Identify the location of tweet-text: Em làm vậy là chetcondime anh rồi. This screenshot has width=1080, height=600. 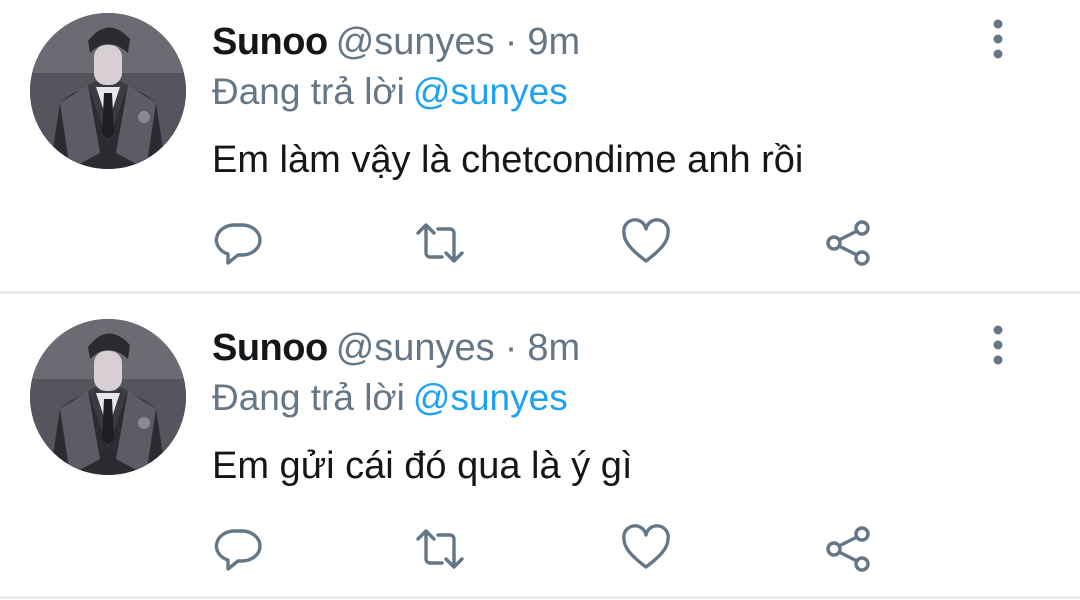
(508, 160).